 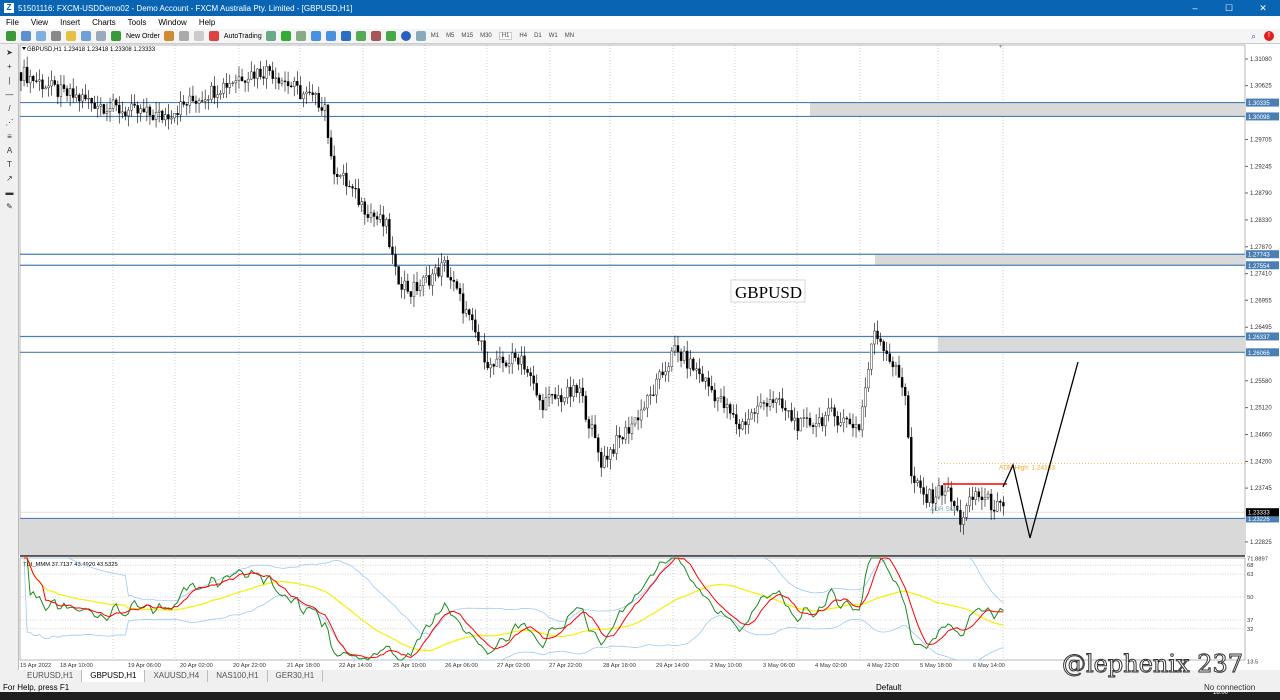 What do you see at coordinates (1229, 8) in the screenshot?
I see `maximize-button: ☐` at bounding box center [1229, 8].